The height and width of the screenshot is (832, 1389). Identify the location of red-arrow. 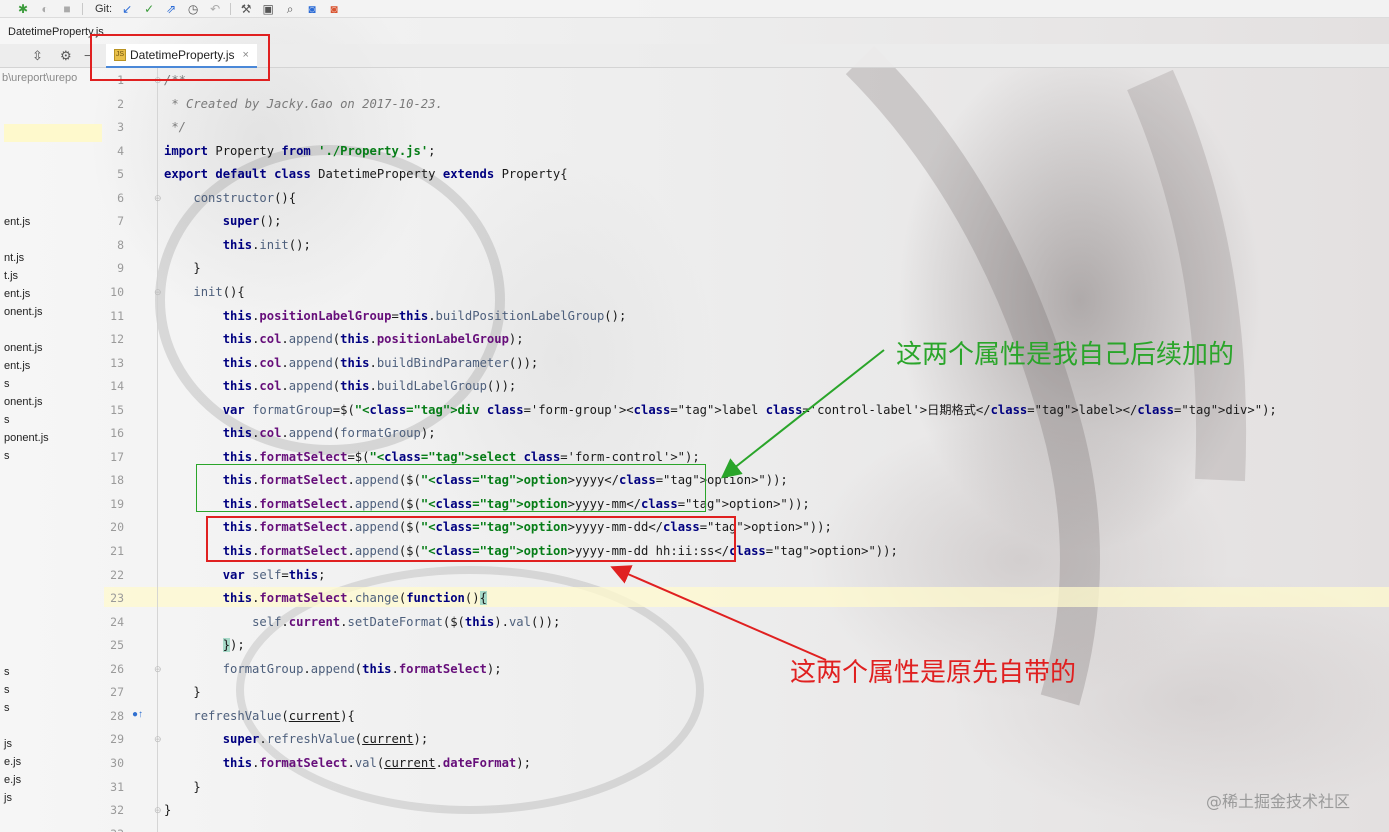
(718, 613).